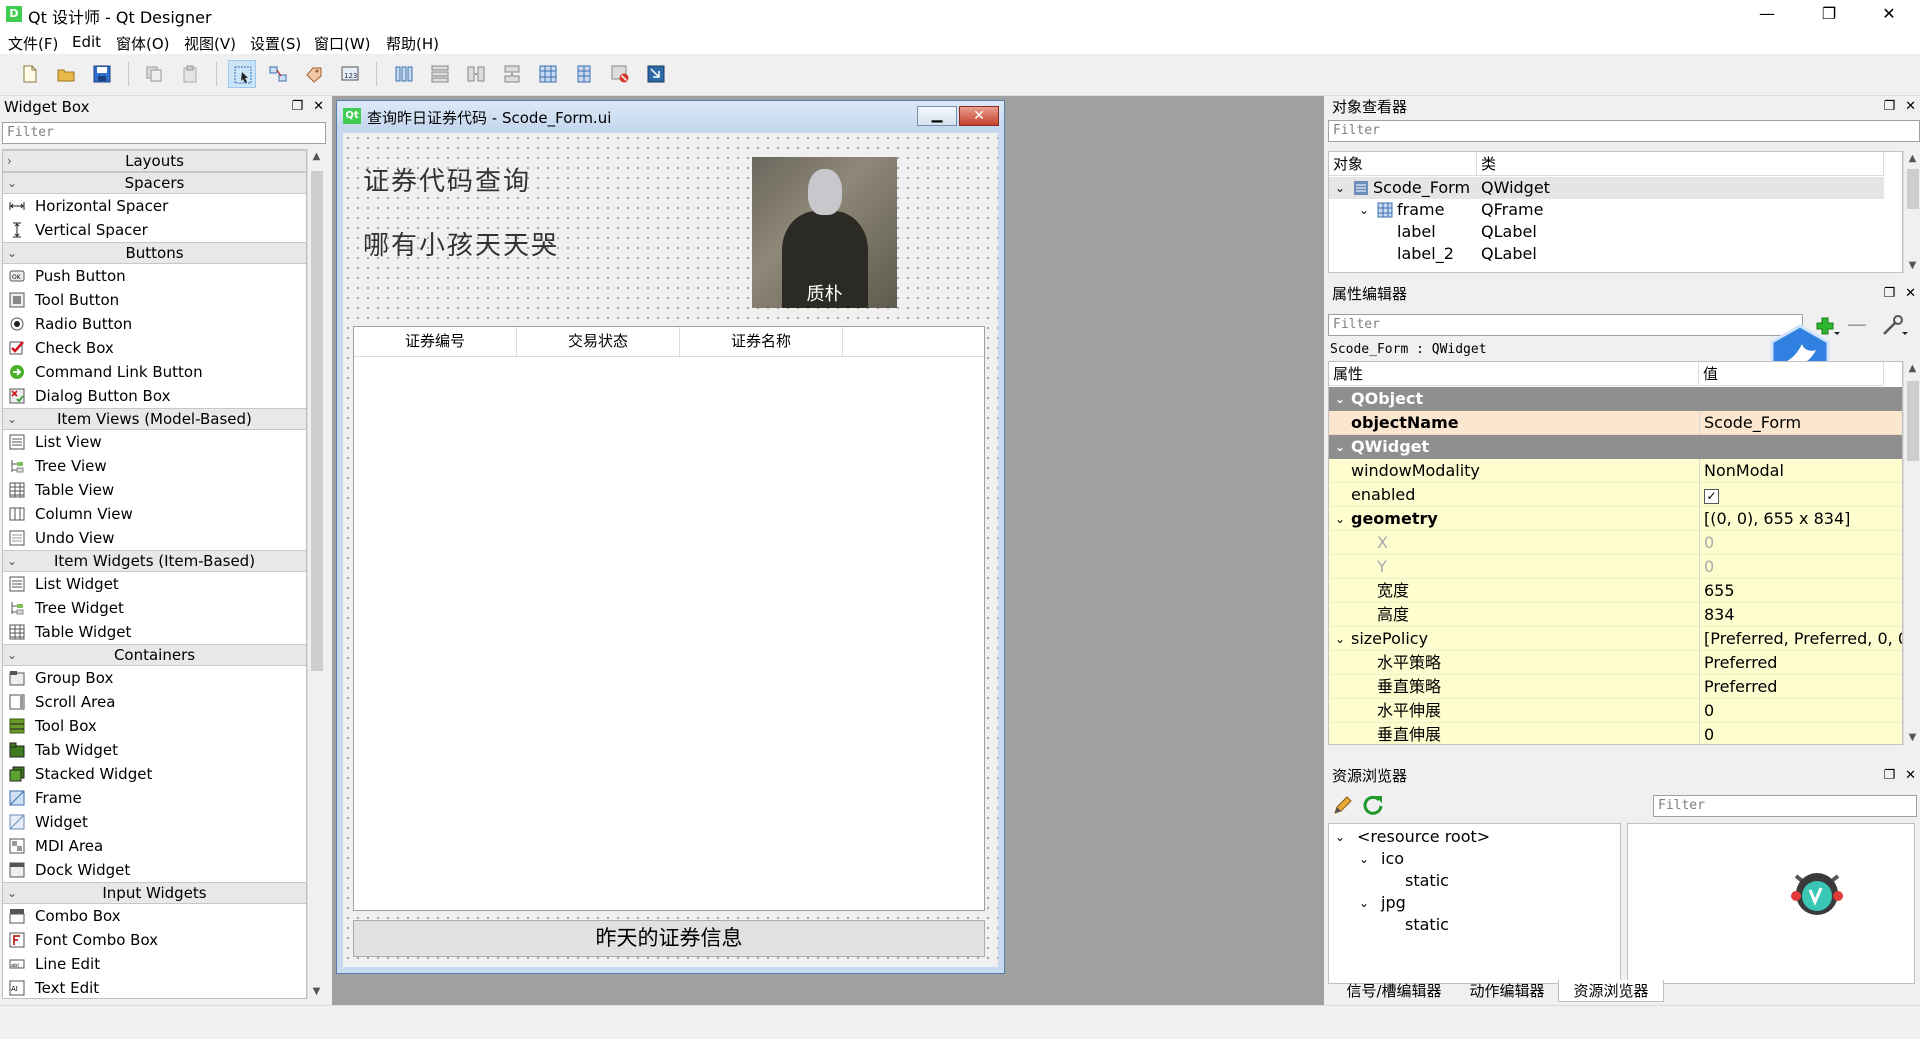 This screenshot has height=1039, width=1920. Describe the element at coordinates (1785, 806) in the screenshot. I see `resource-filter-input: Filter` at that location.